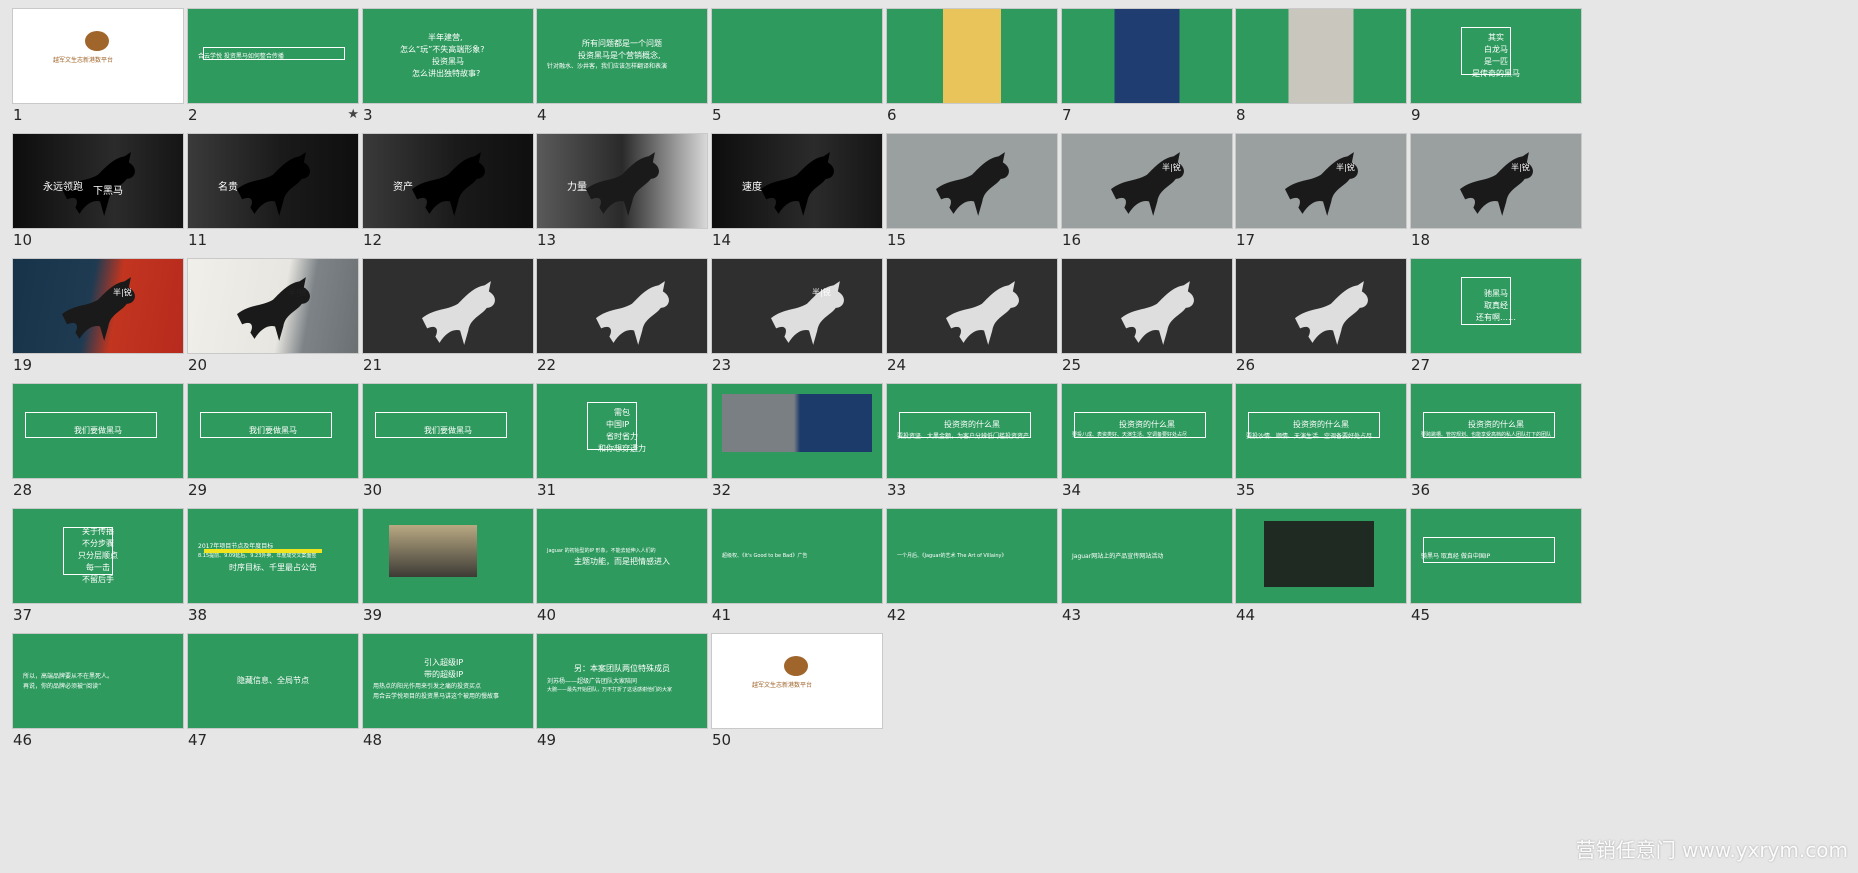 This screenshot has width=1858, height=873. I want to click on slide-text-line: 资产, so click(403, 187).